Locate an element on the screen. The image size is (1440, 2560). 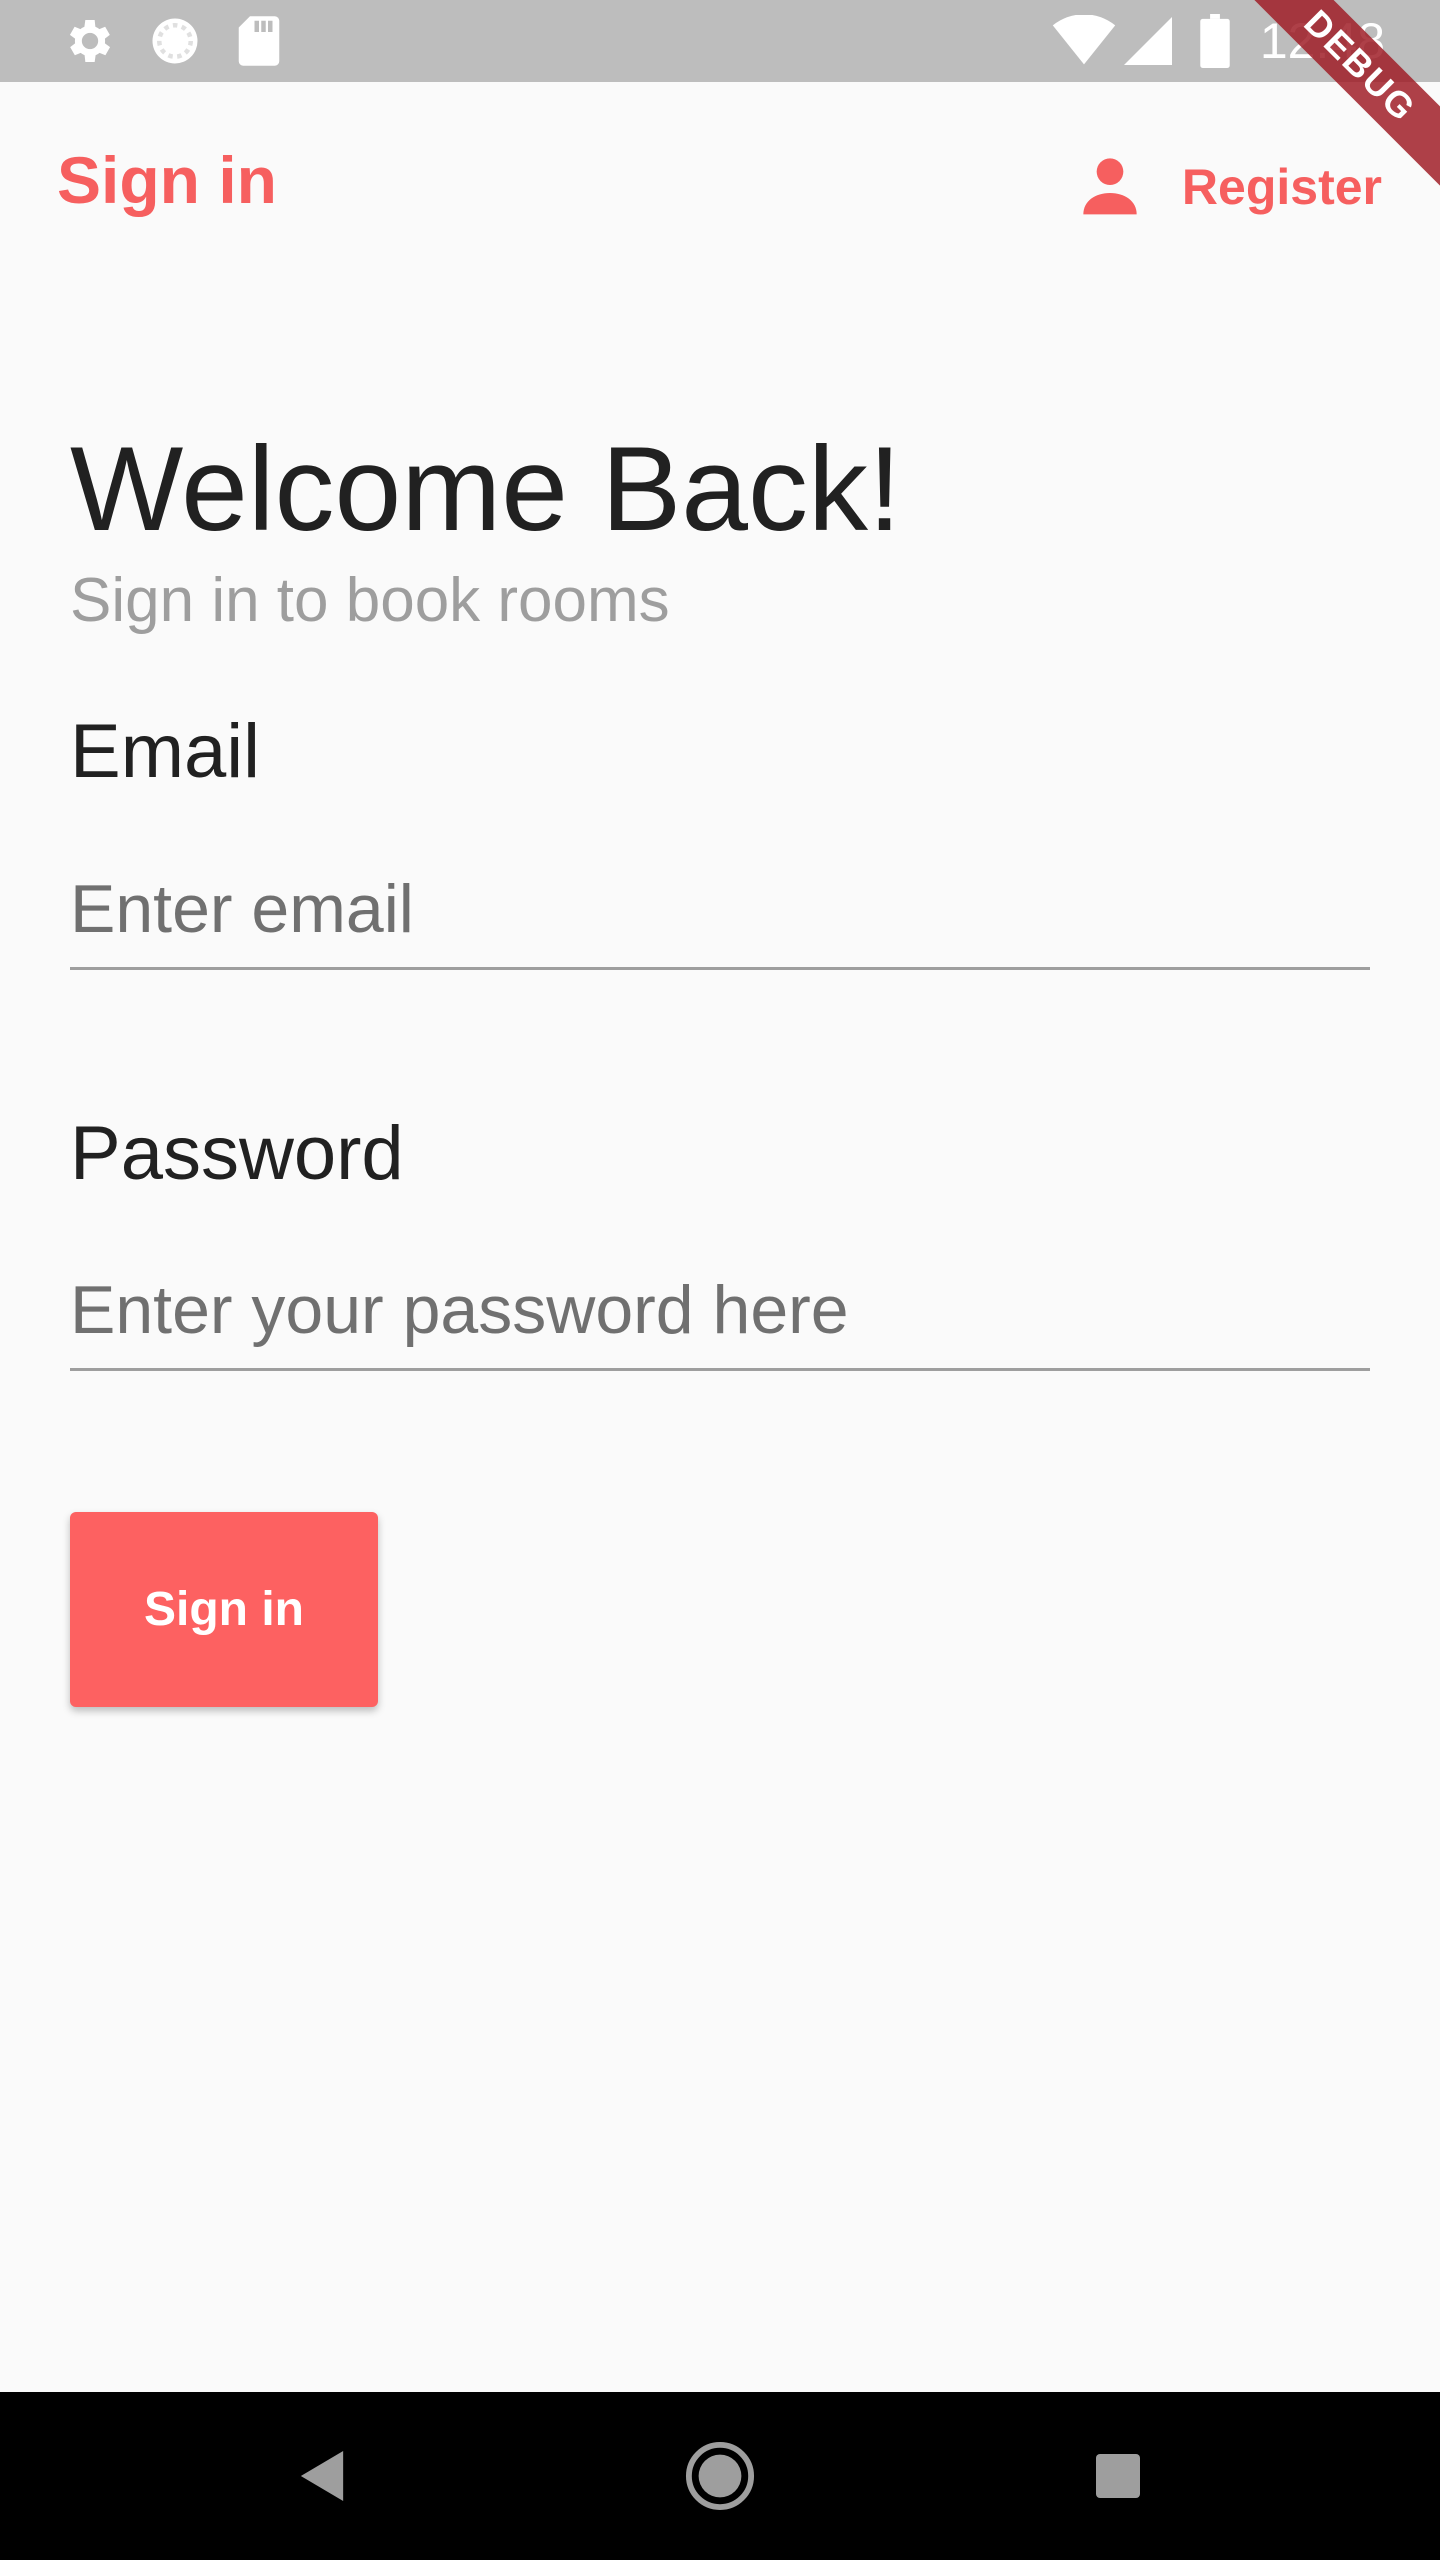
recents-icon is located at coordinates (1118, 2476).